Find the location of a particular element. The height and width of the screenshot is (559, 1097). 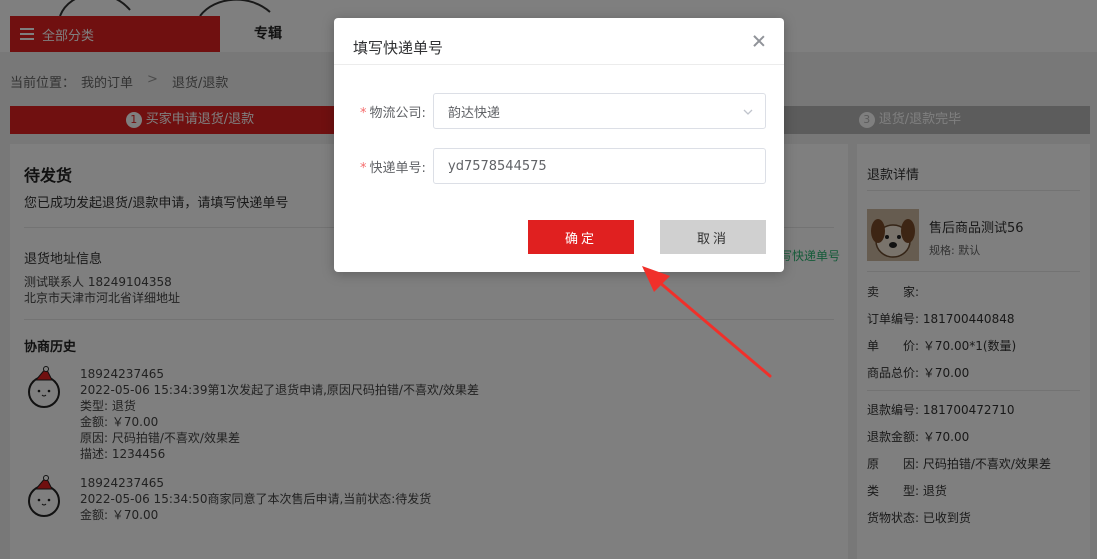

logistics-company-value: 韵达快递 is located at coordinates (474, 113).